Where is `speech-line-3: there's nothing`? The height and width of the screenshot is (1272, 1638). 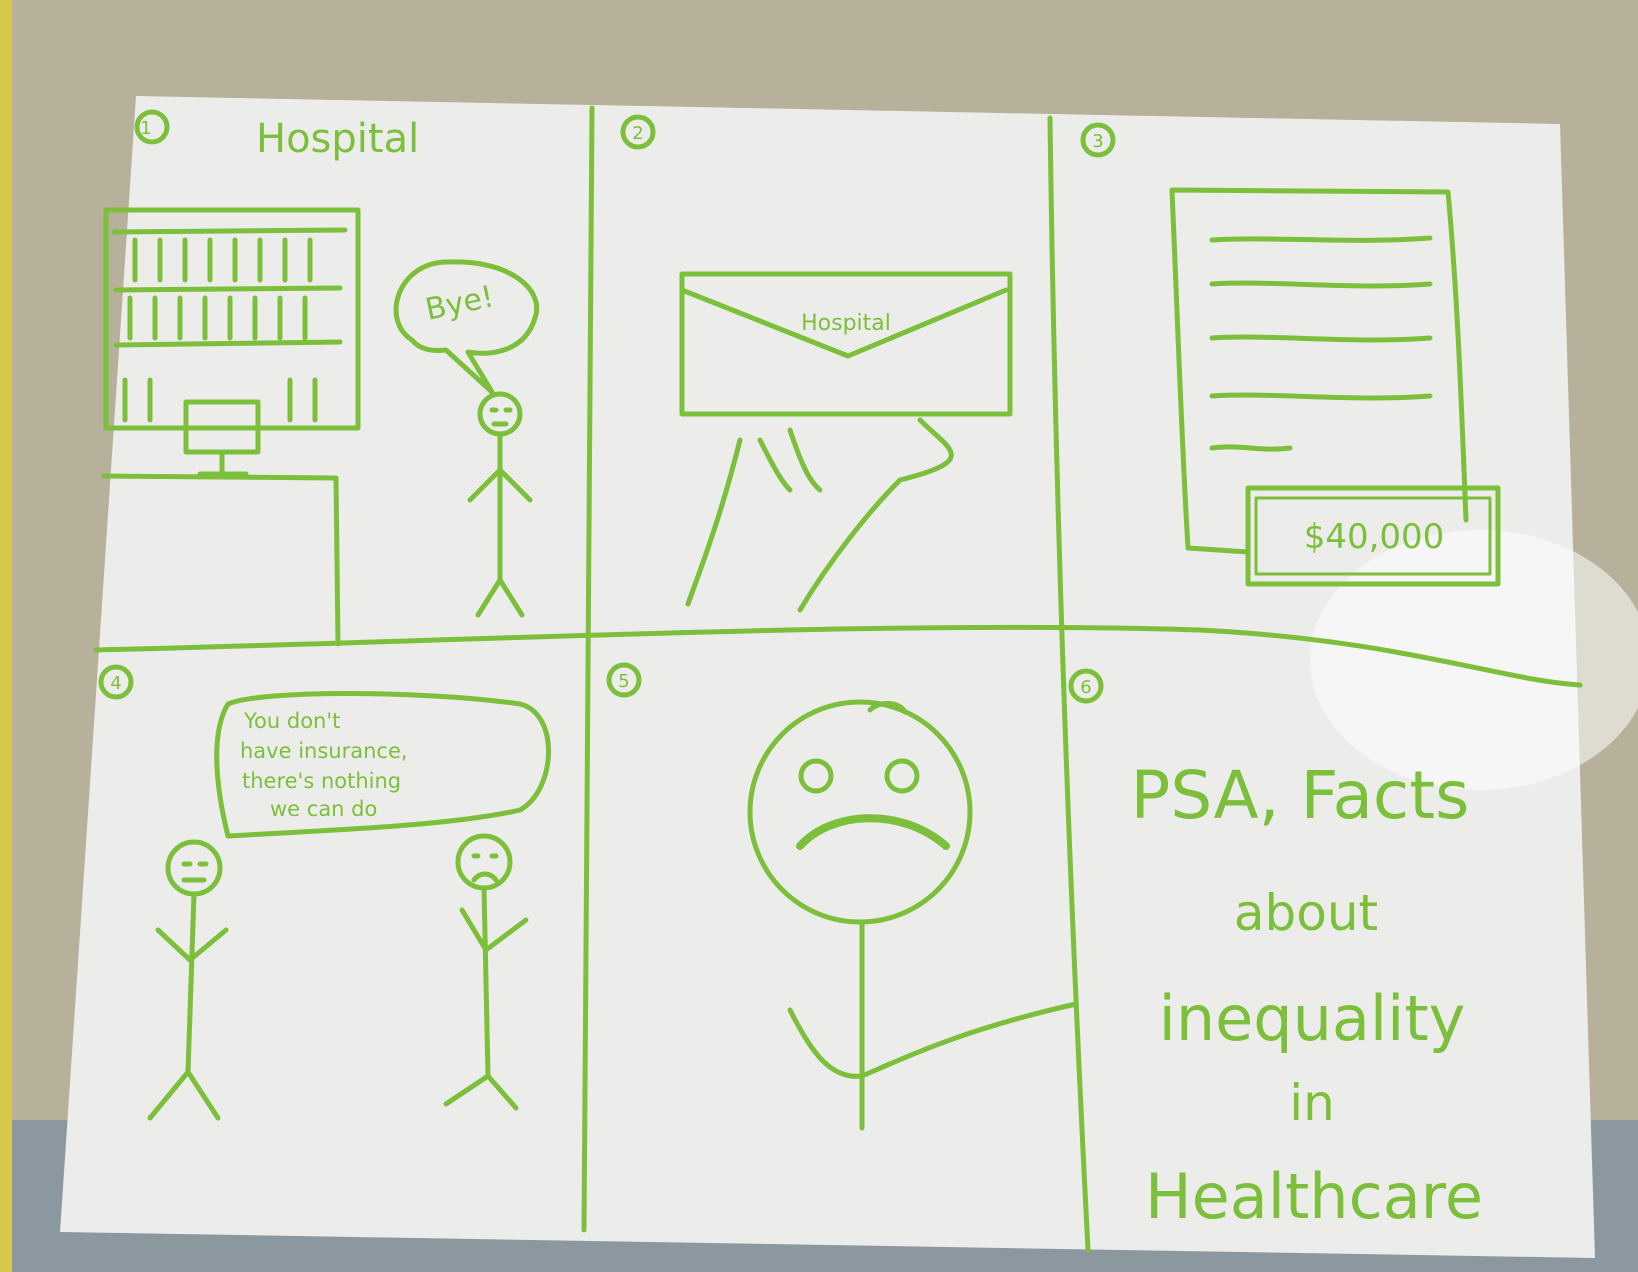 speech-line-3: there's nothing is located at coordinates (321, 781).